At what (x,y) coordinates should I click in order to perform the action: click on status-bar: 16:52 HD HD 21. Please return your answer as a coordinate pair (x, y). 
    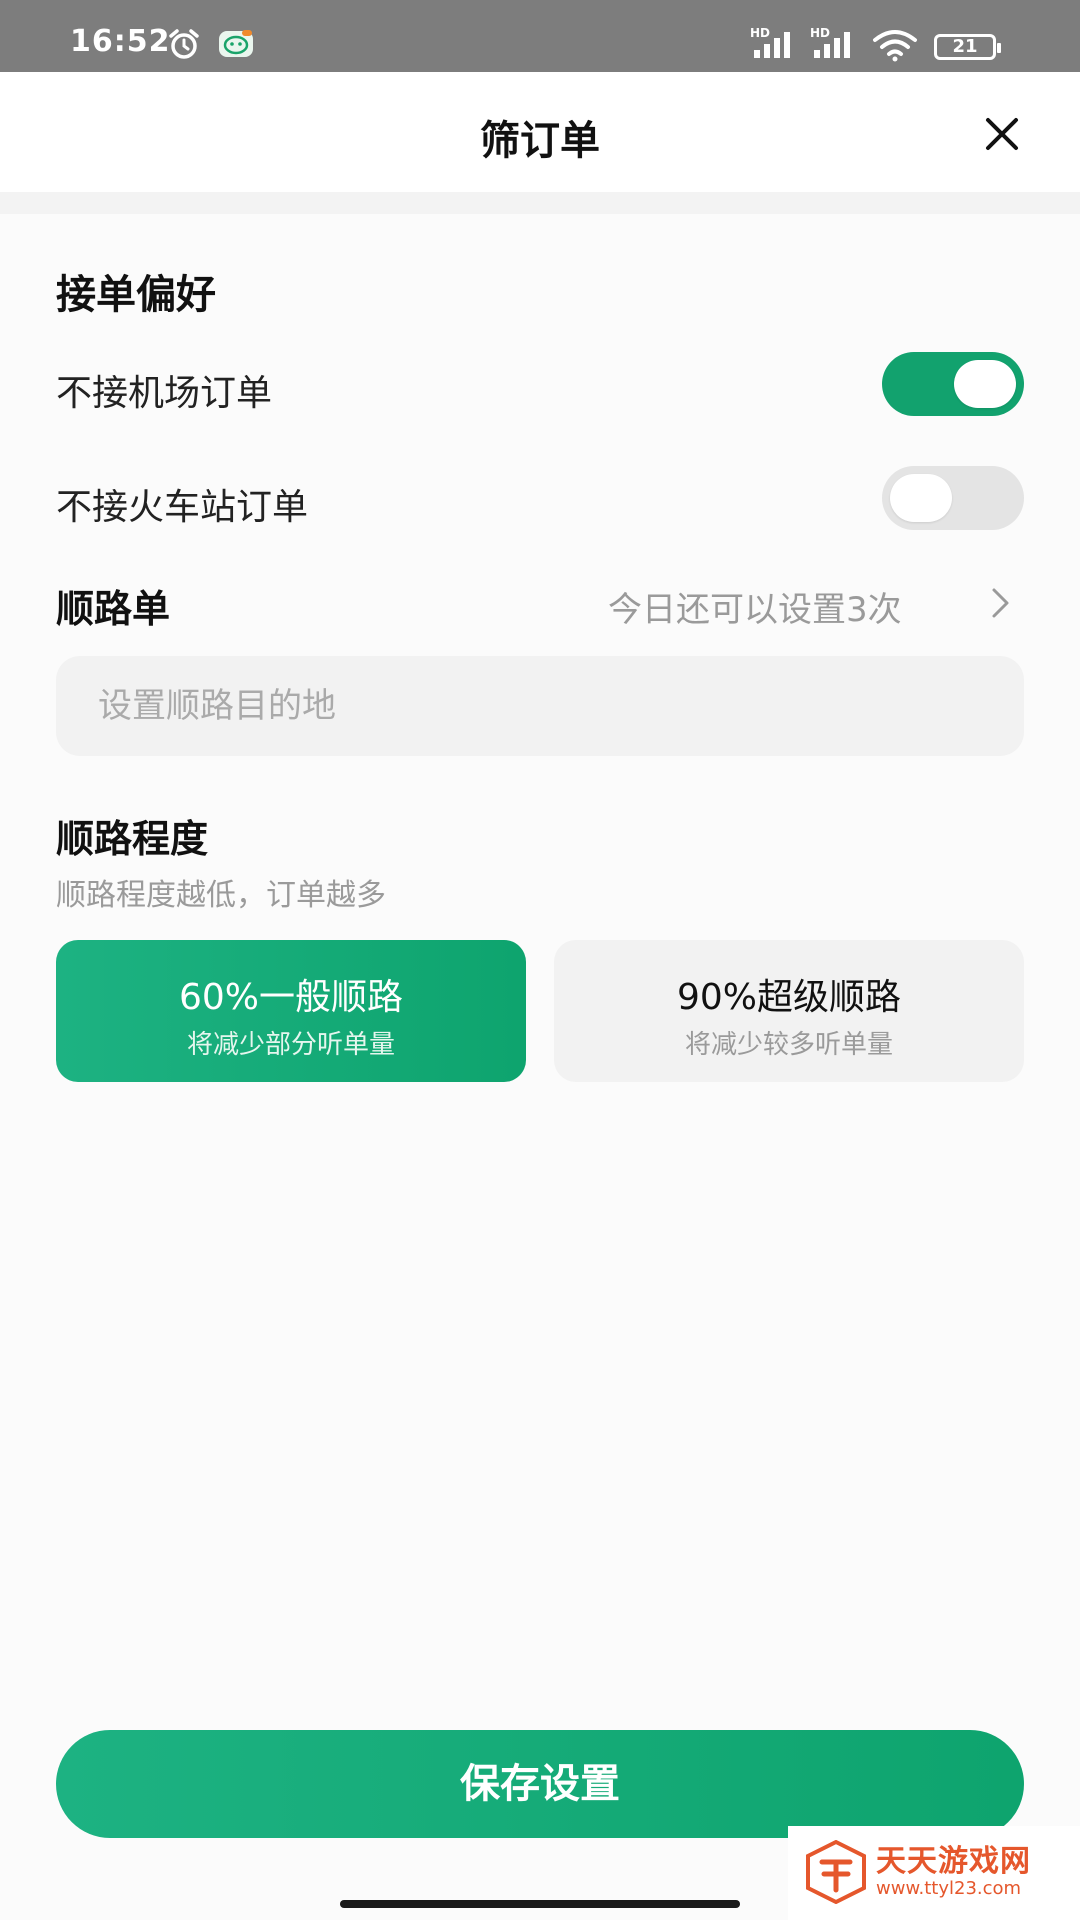
    Looking at the image, I should click on (540, 36).